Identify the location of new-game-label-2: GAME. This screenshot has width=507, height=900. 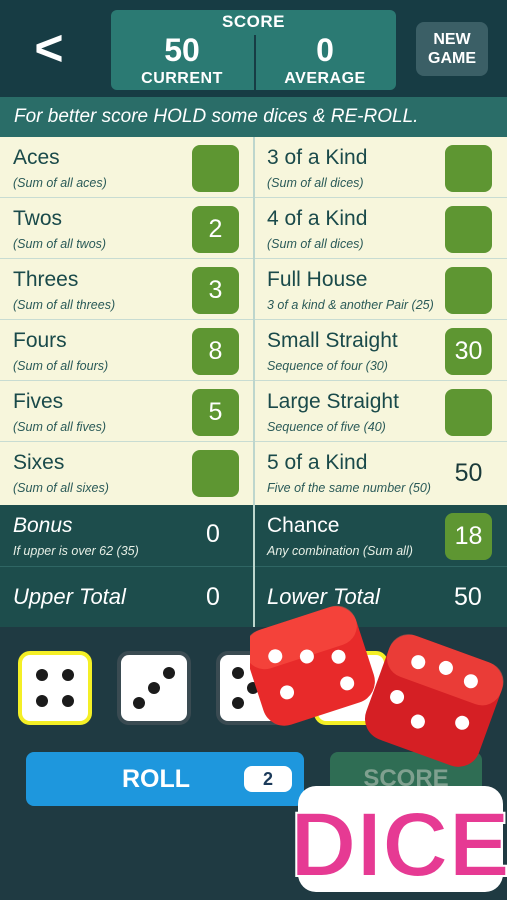
(452, 58).